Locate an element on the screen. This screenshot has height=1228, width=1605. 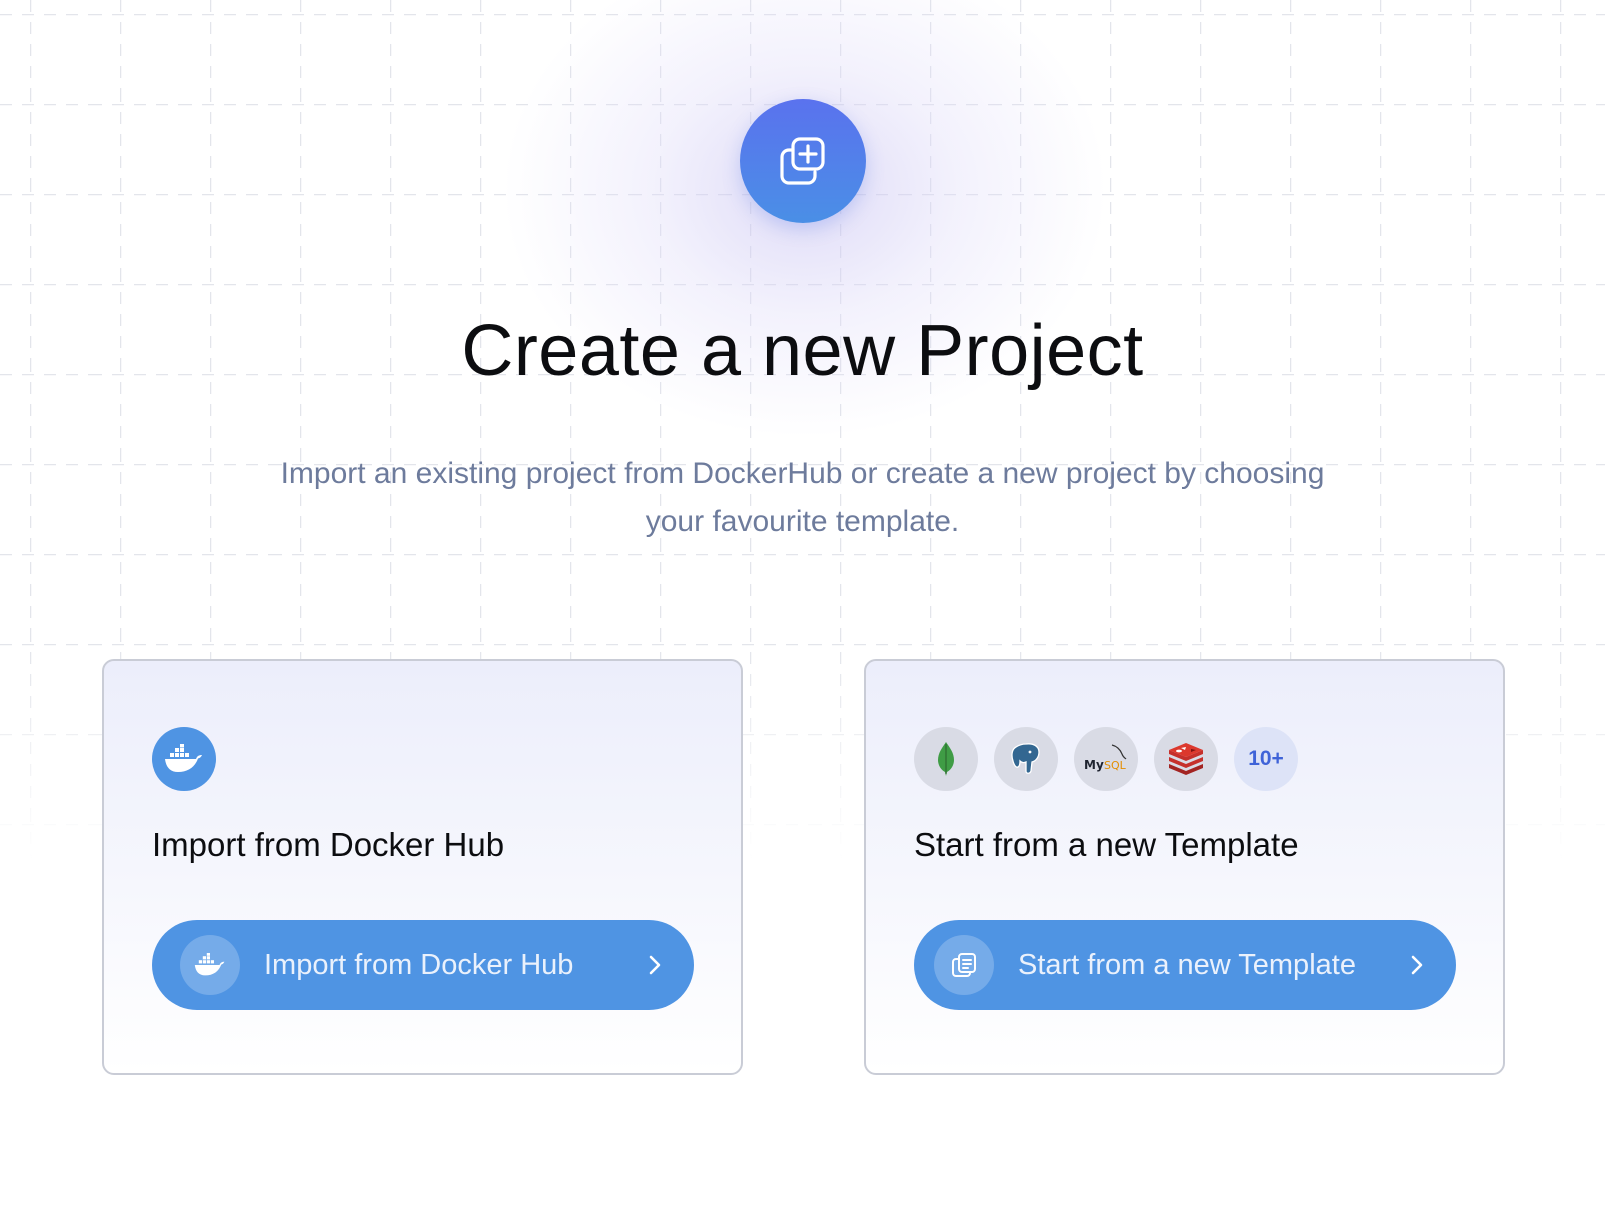
mongodb-icon is located at coordinates (946, 759).